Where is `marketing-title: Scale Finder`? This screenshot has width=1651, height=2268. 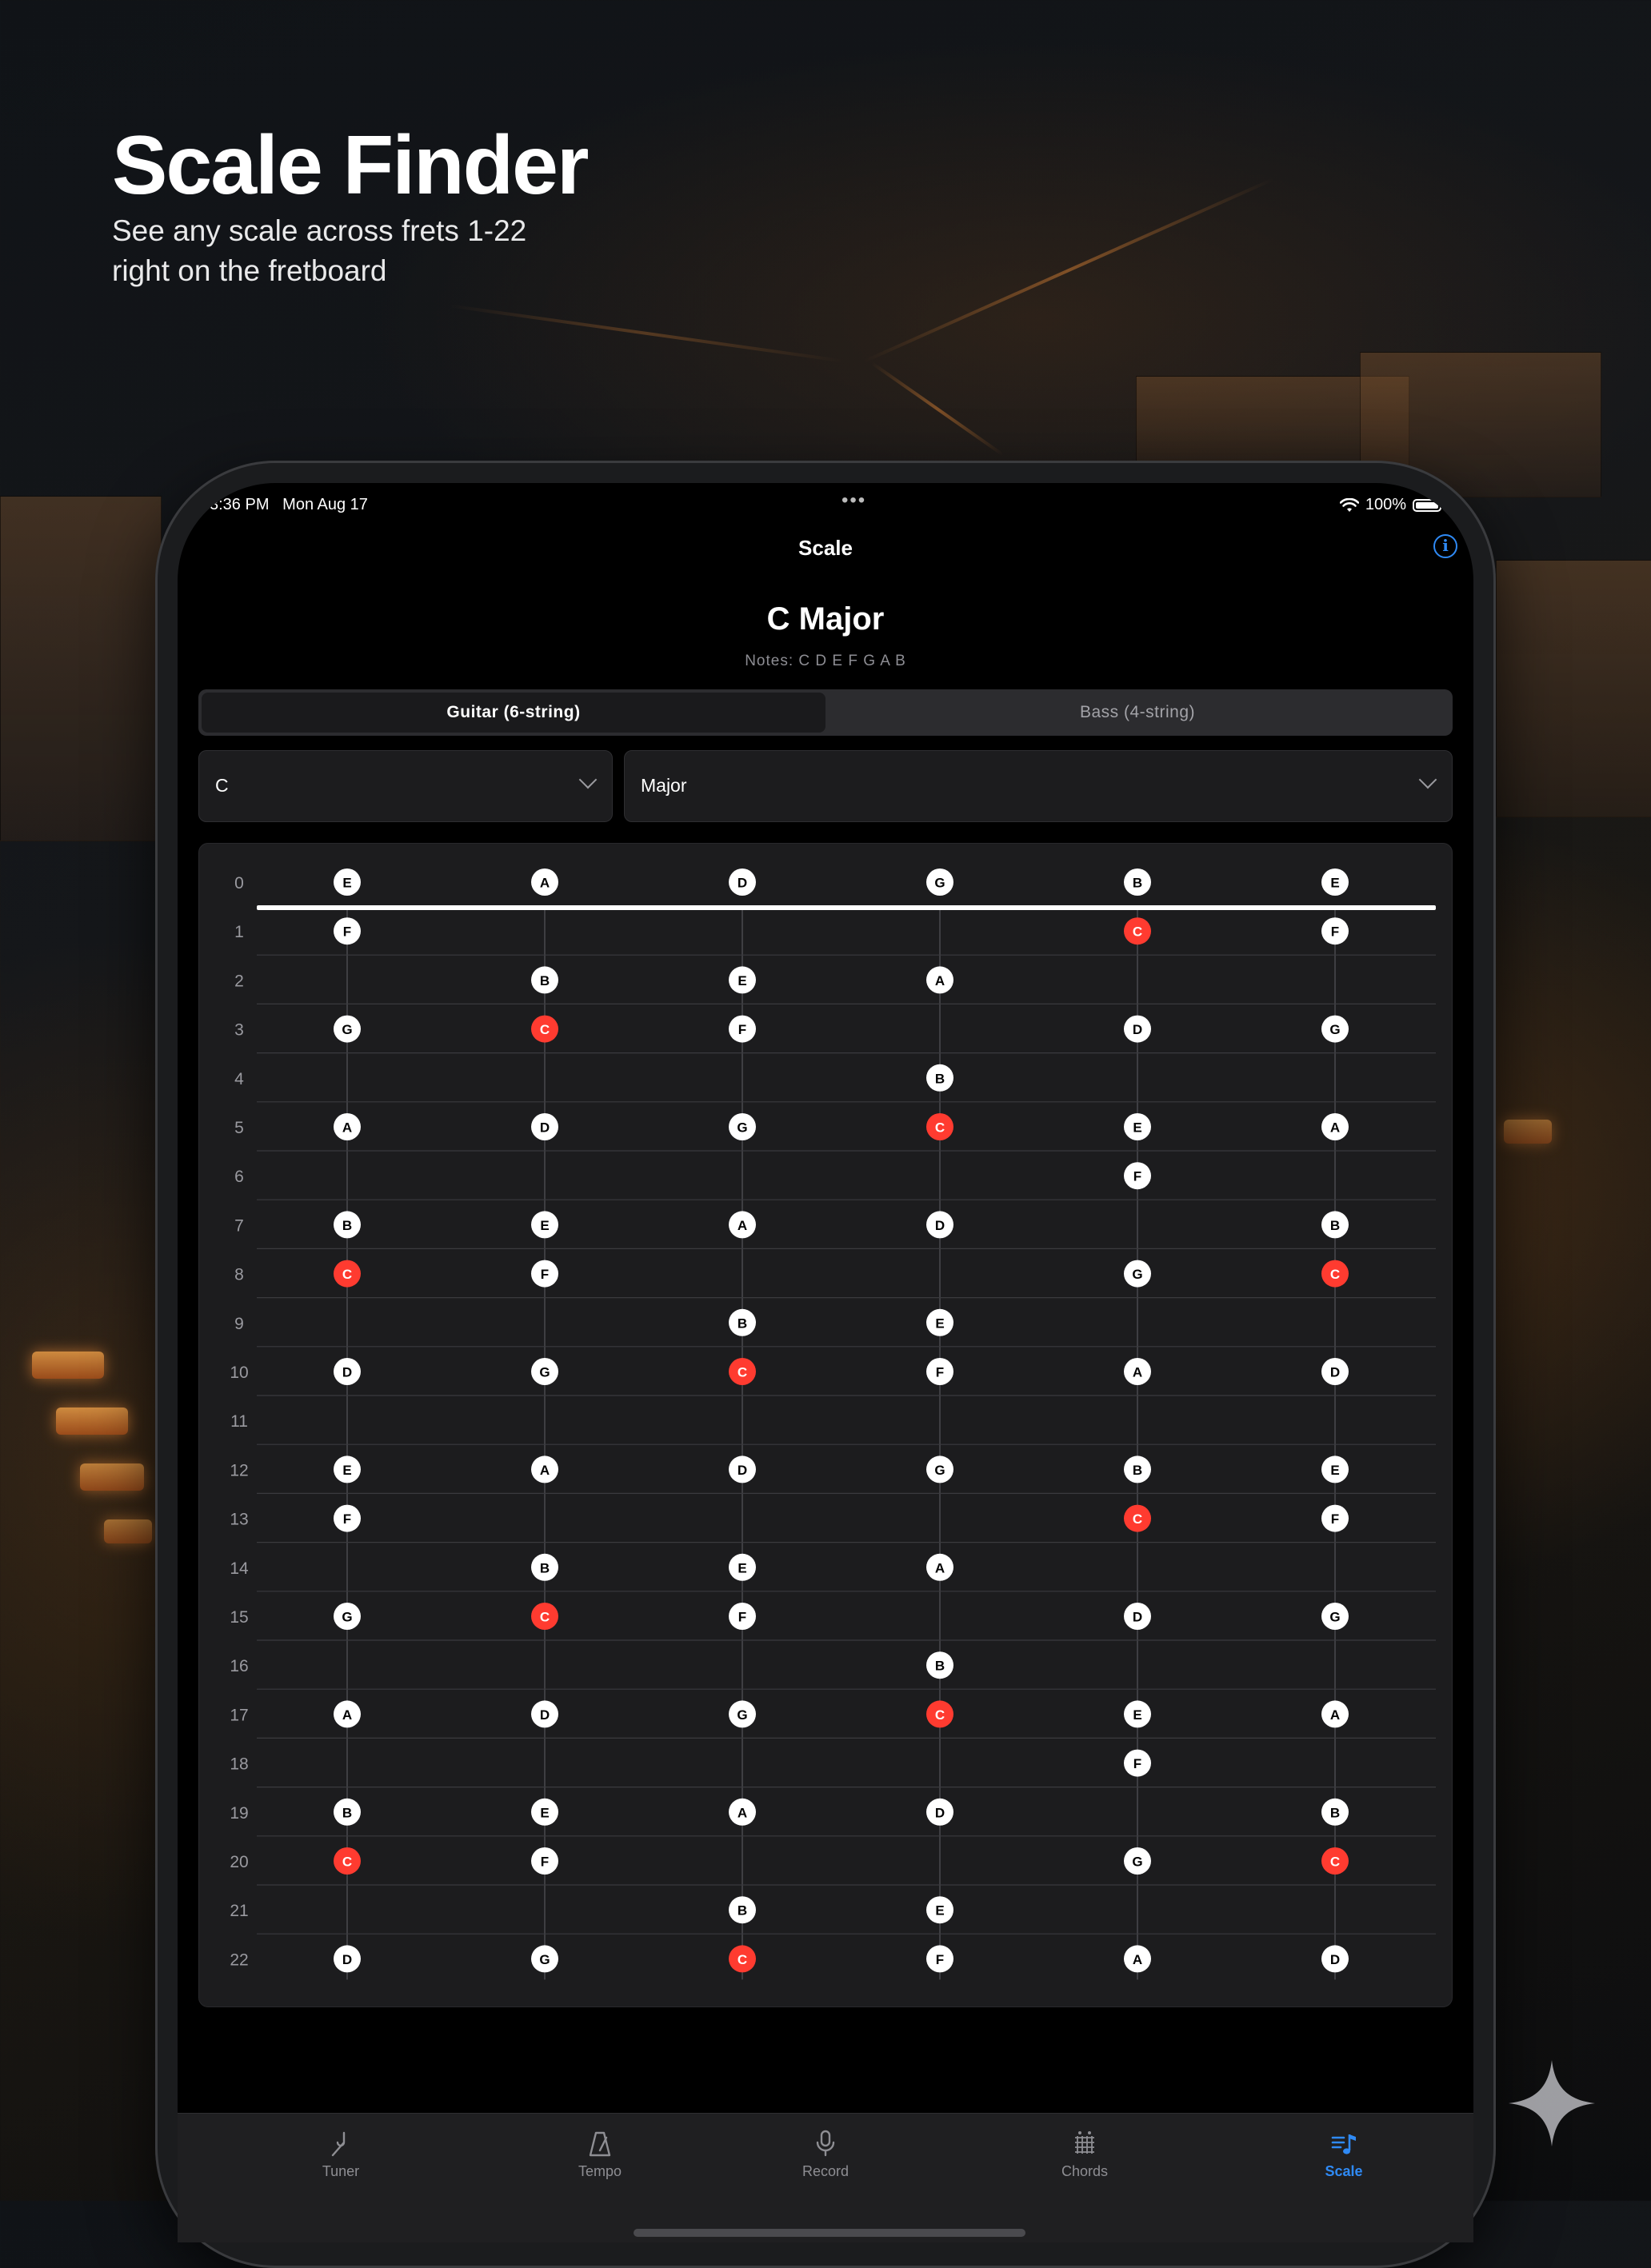
marketing-title: Scale Finder is located at coordinates (351, 166).